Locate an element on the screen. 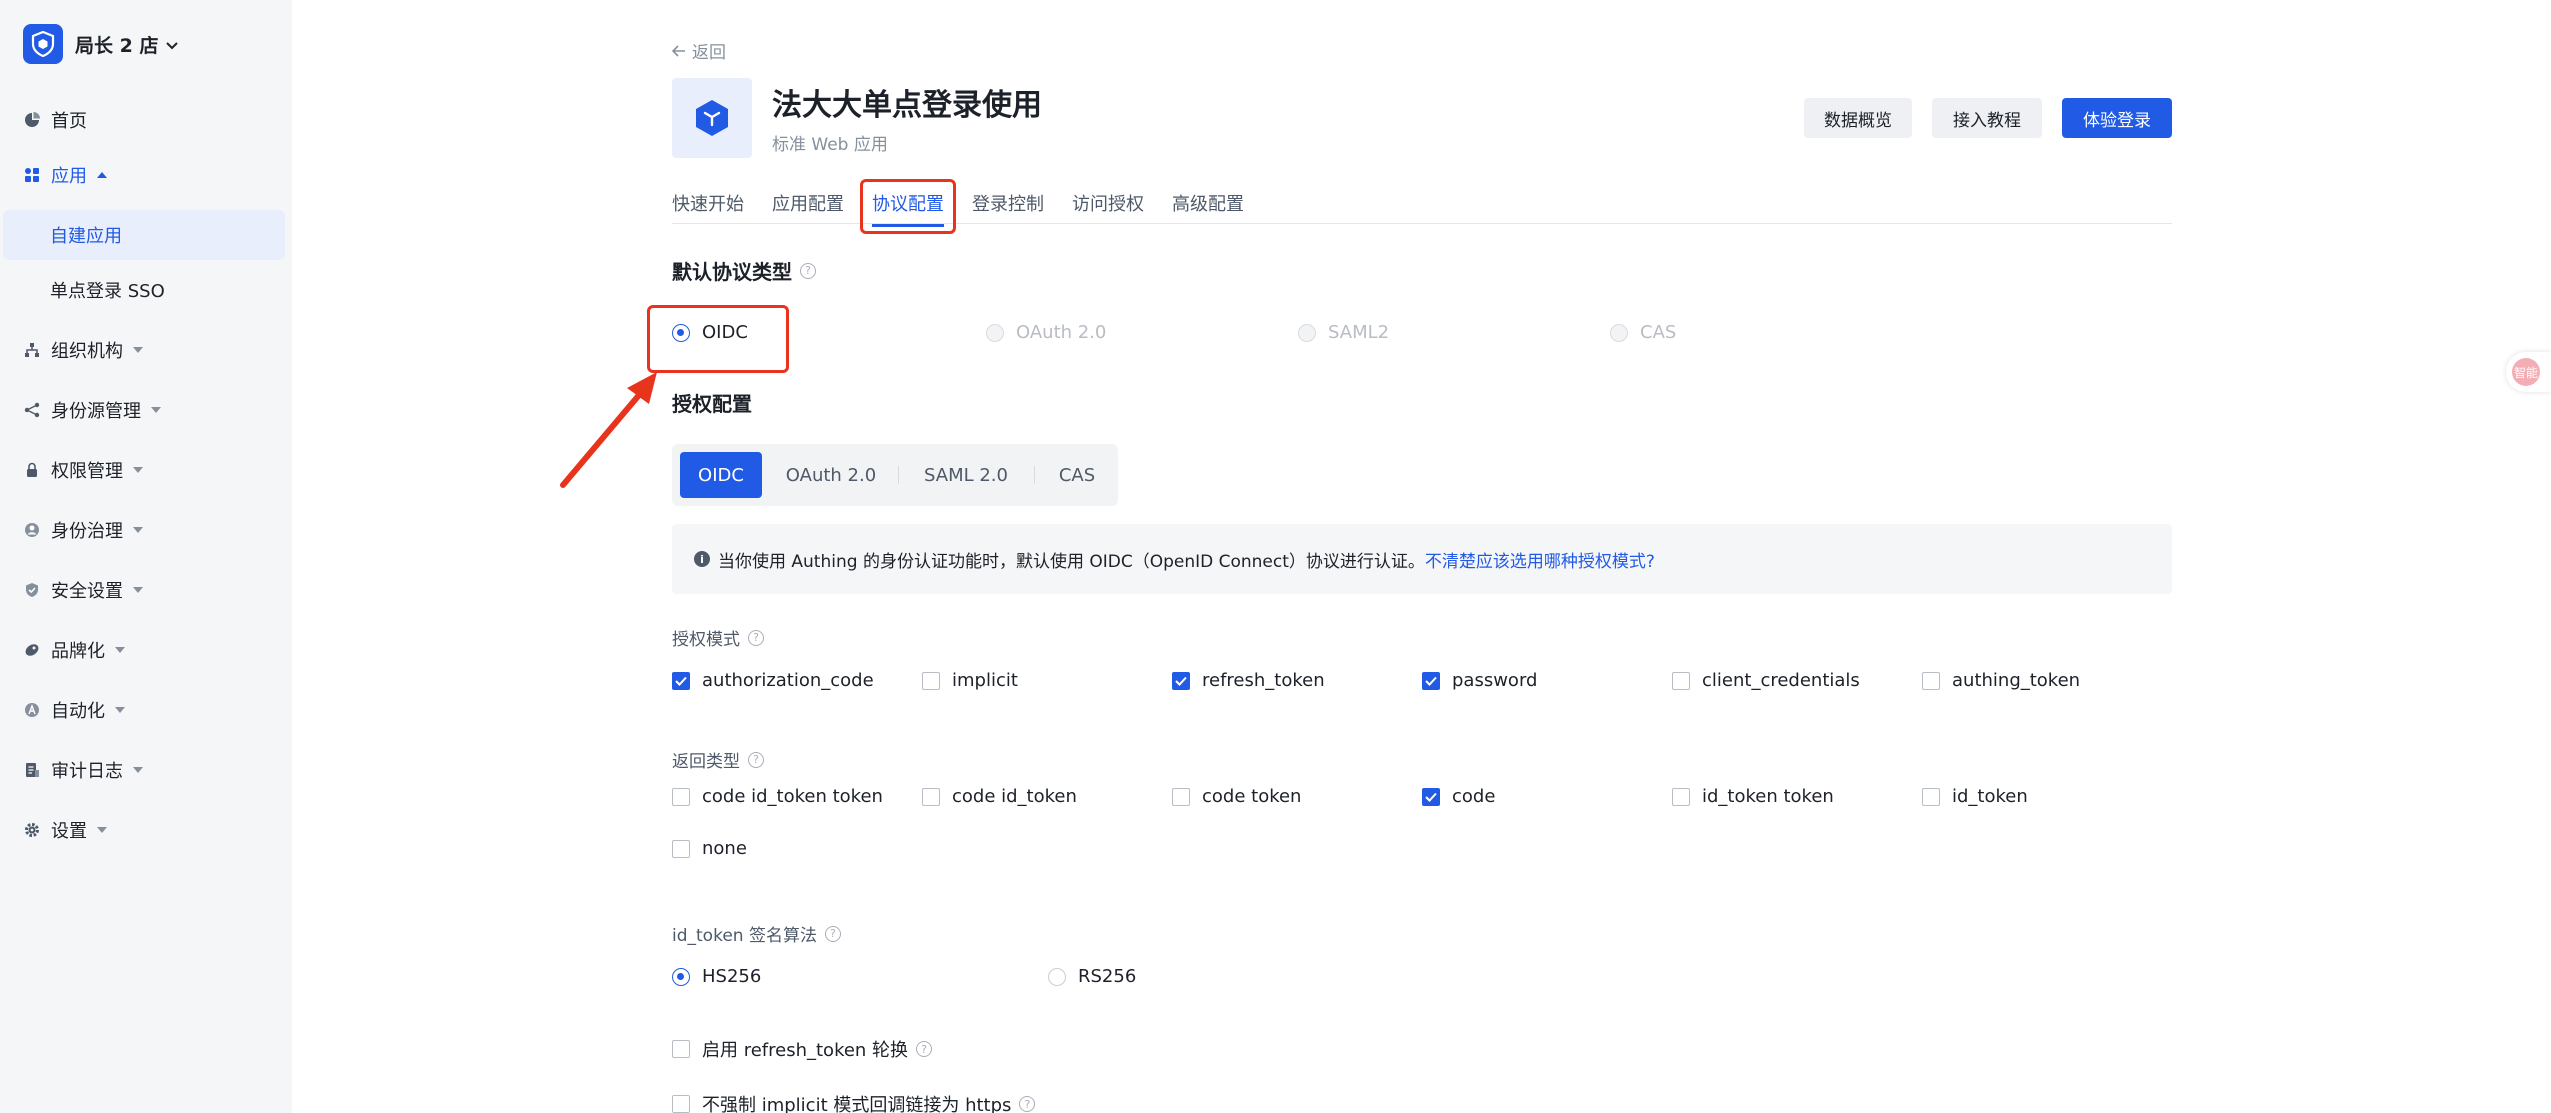 This screenshot has width=2551, height=1113. sidebar-item-permissions: 权限管理 is located at coordinates (83, 470).